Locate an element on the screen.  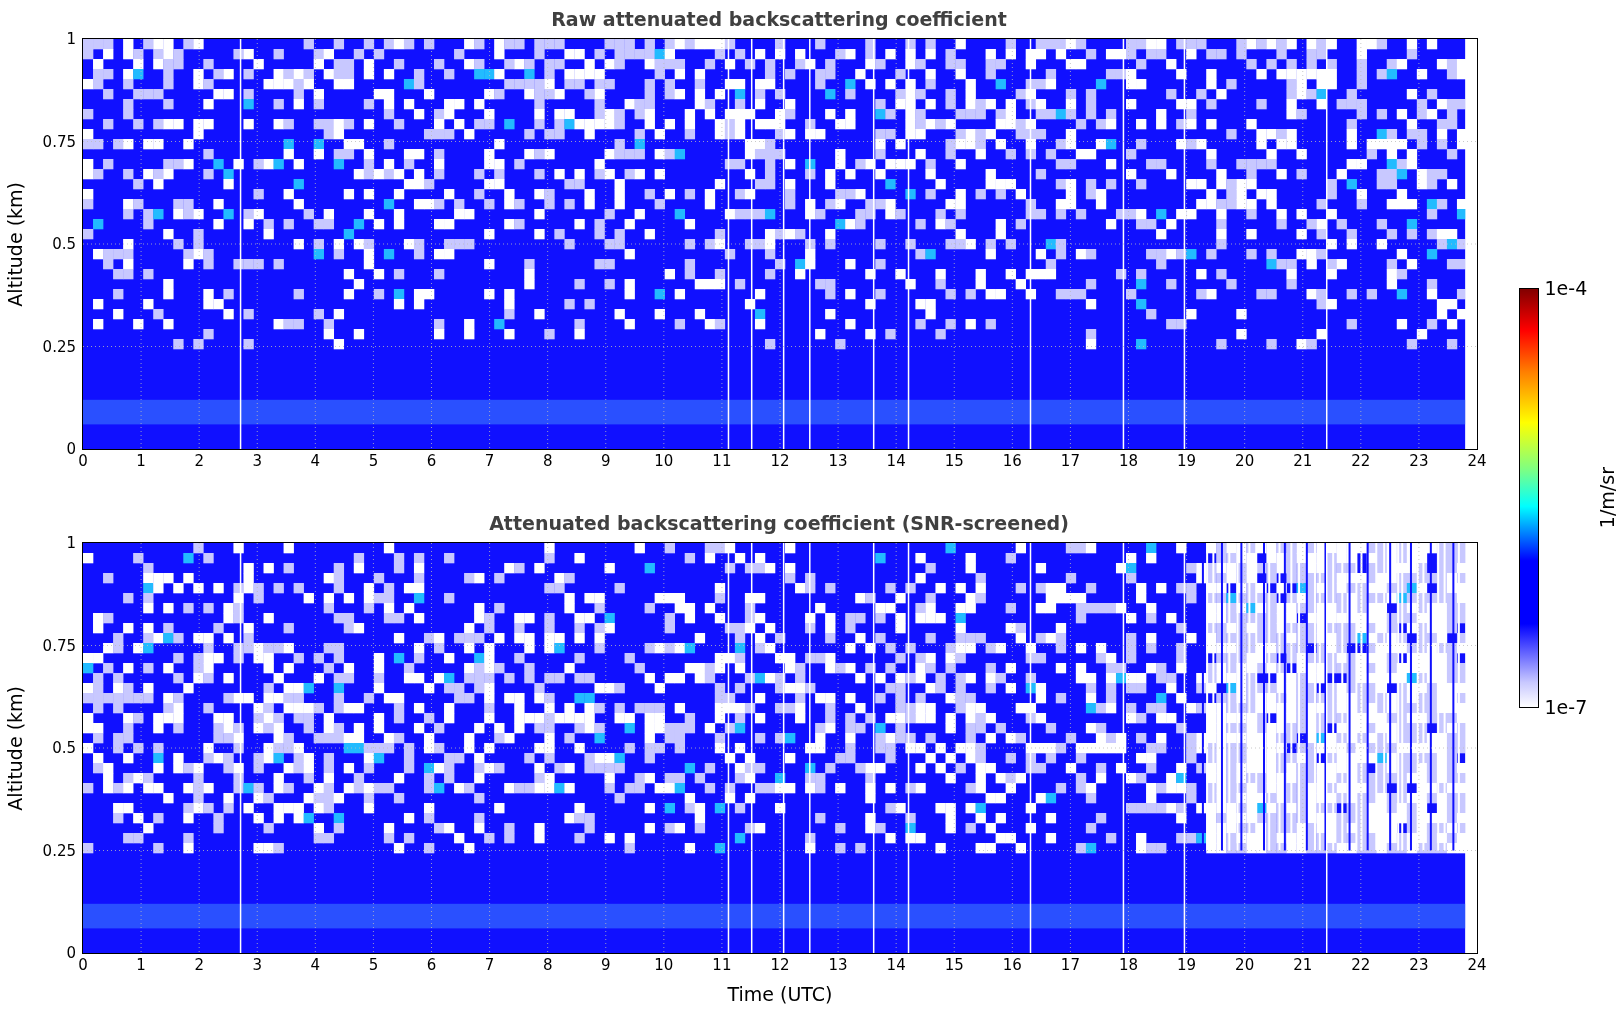
plot-title: Raw attenuated backscattering coefficient is located at coordinates (779, 19).